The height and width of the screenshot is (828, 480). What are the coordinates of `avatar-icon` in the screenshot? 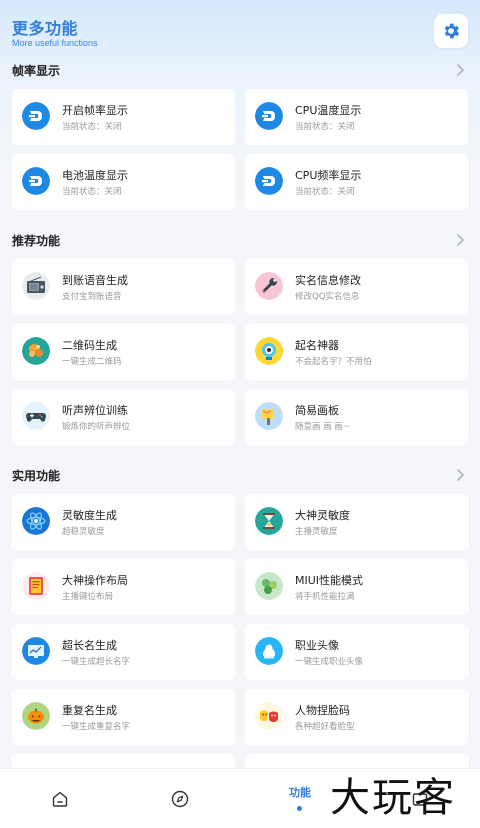 It's located at (269, 651).